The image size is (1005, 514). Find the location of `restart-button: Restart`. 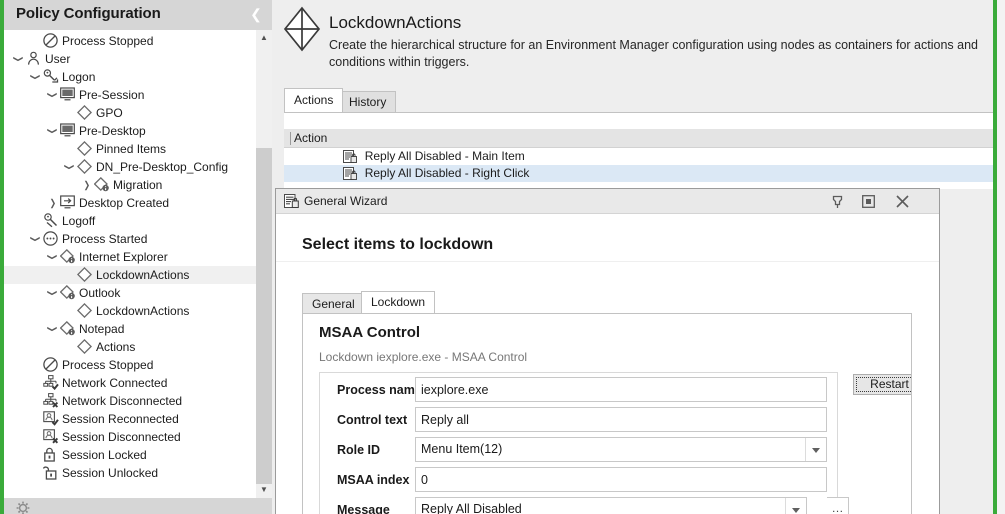

restart-button: Restart is located at coordinates (882, 384).